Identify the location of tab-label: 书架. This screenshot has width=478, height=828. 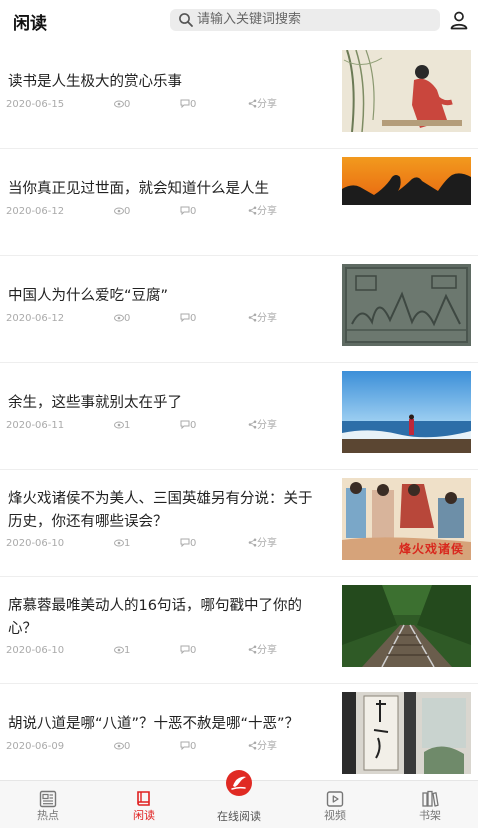
(430, 815).